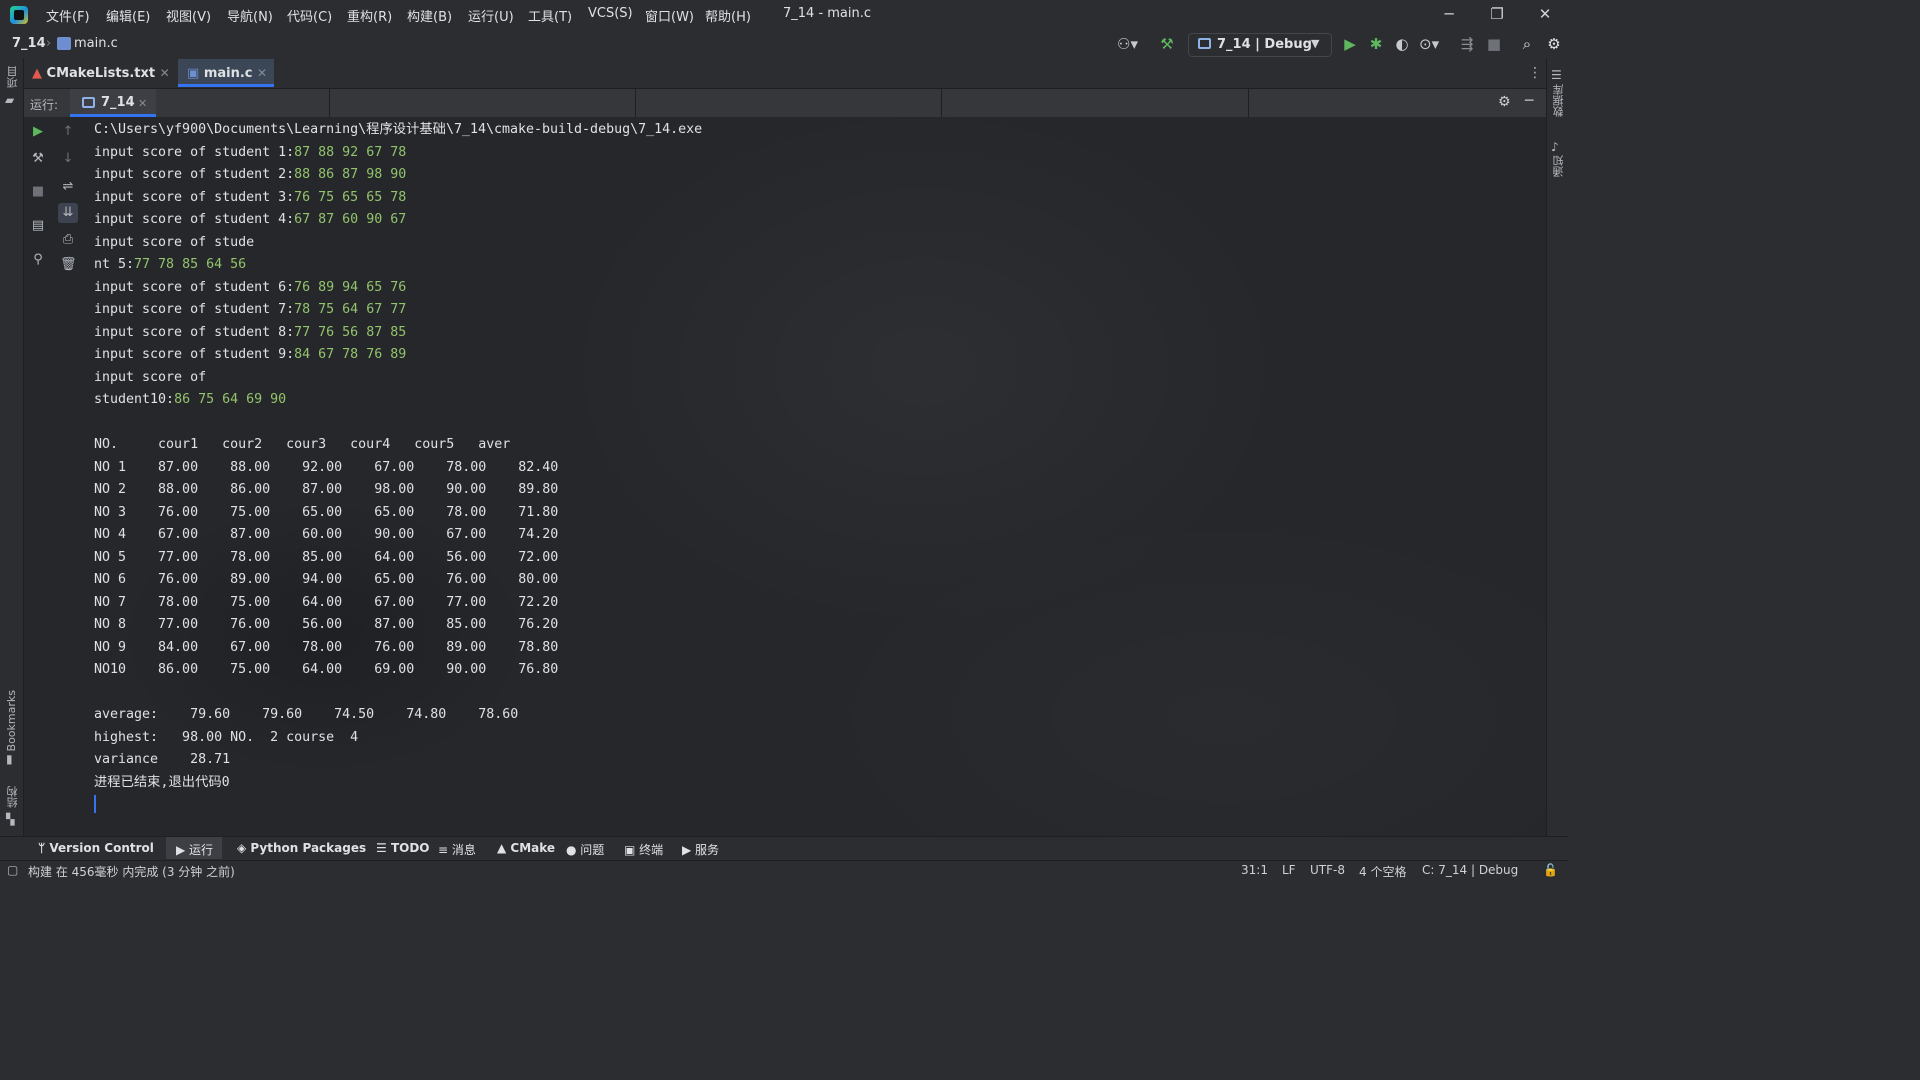 This screenshot has height=1080, width=1920. I want to click on terminal-icon: ▣, so click(632, 850).